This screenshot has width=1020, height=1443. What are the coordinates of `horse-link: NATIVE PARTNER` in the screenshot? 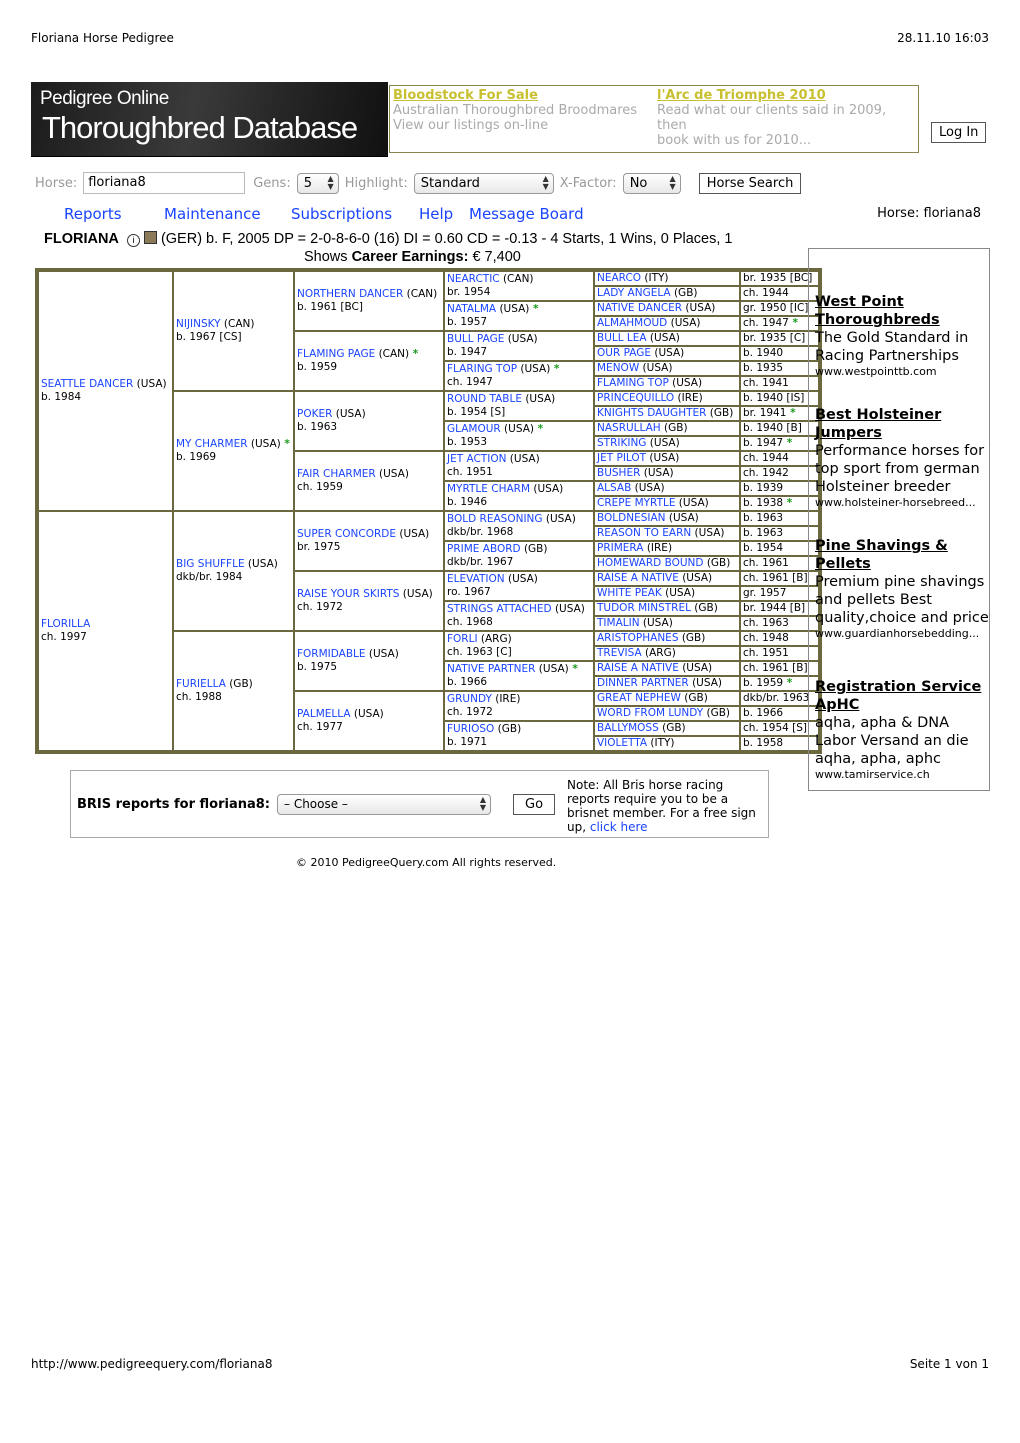 It's located at (491, 669).